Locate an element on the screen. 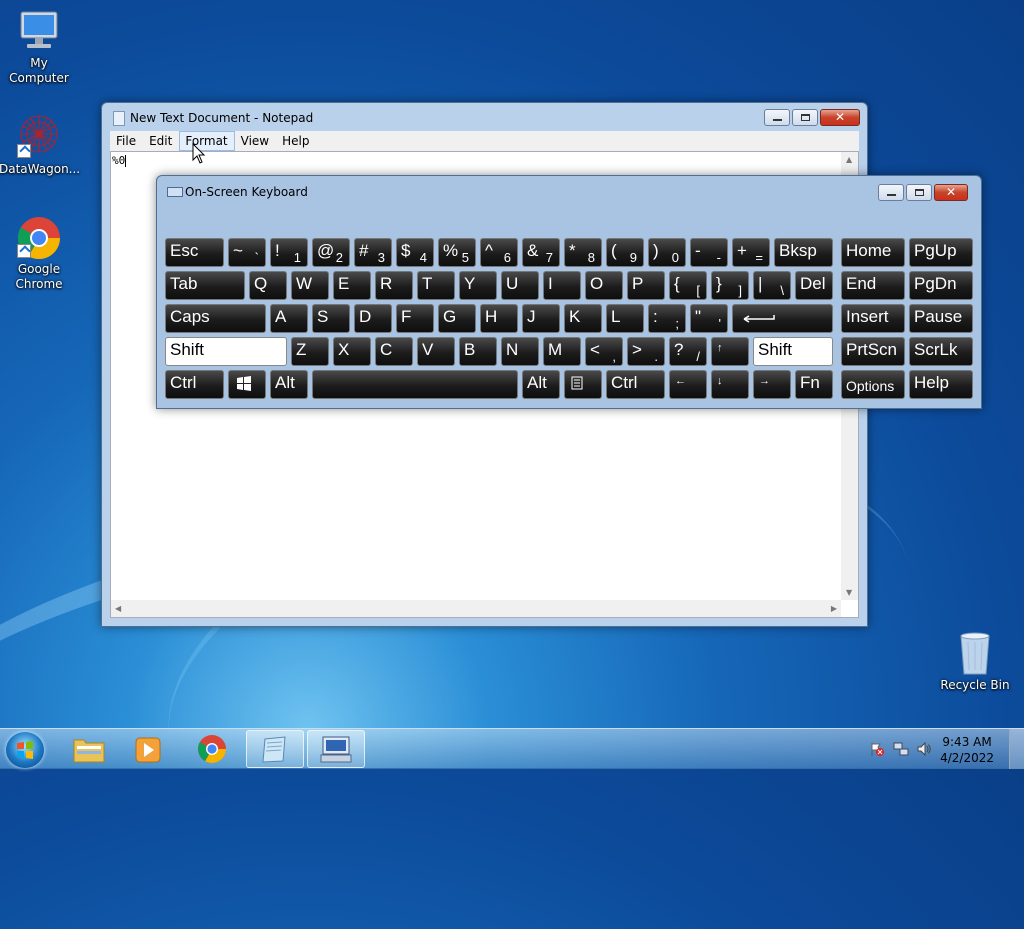 Image resolution: width=1024 pixels, height=929 pixels. desktop-icon-google-chrome: Google Chrome is located at coordinates (39, 253).